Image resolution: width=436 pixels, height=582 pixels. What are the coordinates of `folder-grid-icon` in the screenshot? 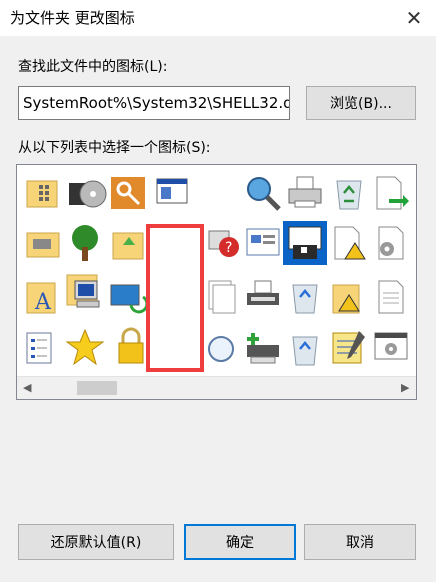 It's located at (43, 193).